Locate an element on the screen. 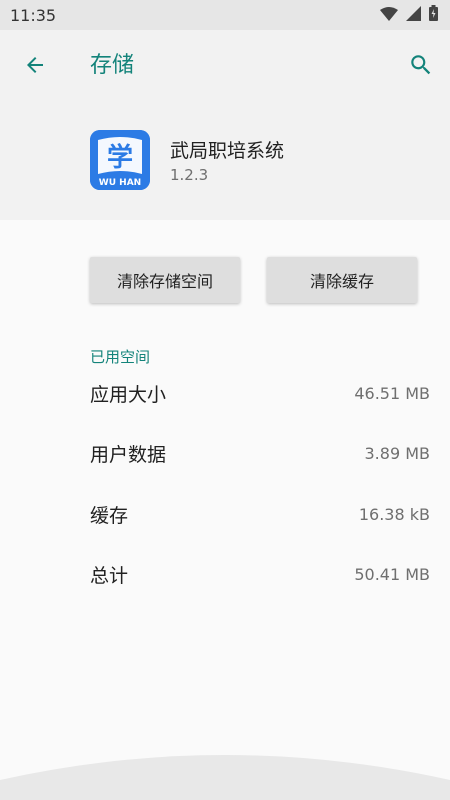 This screenshot has width=450, height=800. storage-row-user-data: 用户数据 3.89 MB is located at coordinates (260, 453).